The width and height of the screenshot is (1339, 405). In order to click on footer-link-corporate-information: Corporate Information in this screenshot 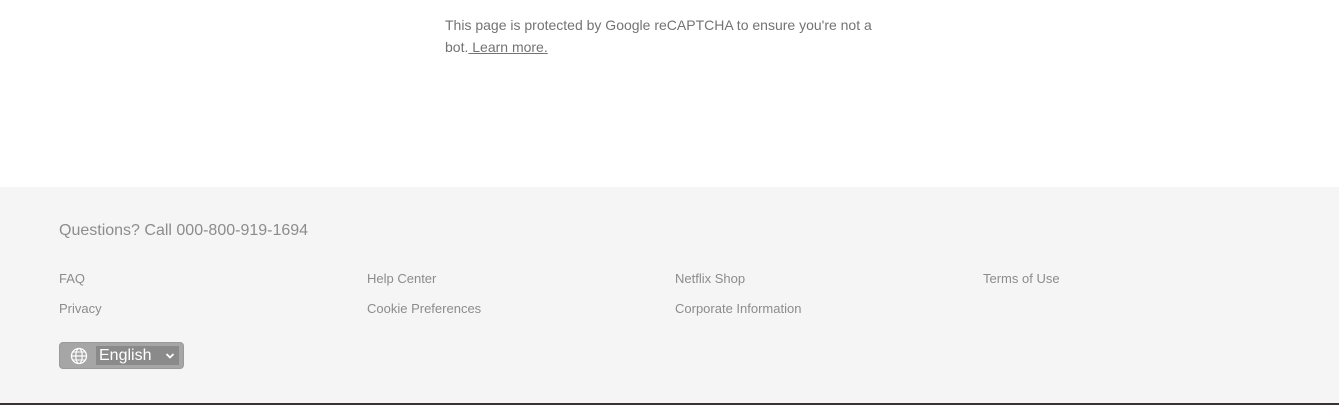, I will do `click(738, 308)`.